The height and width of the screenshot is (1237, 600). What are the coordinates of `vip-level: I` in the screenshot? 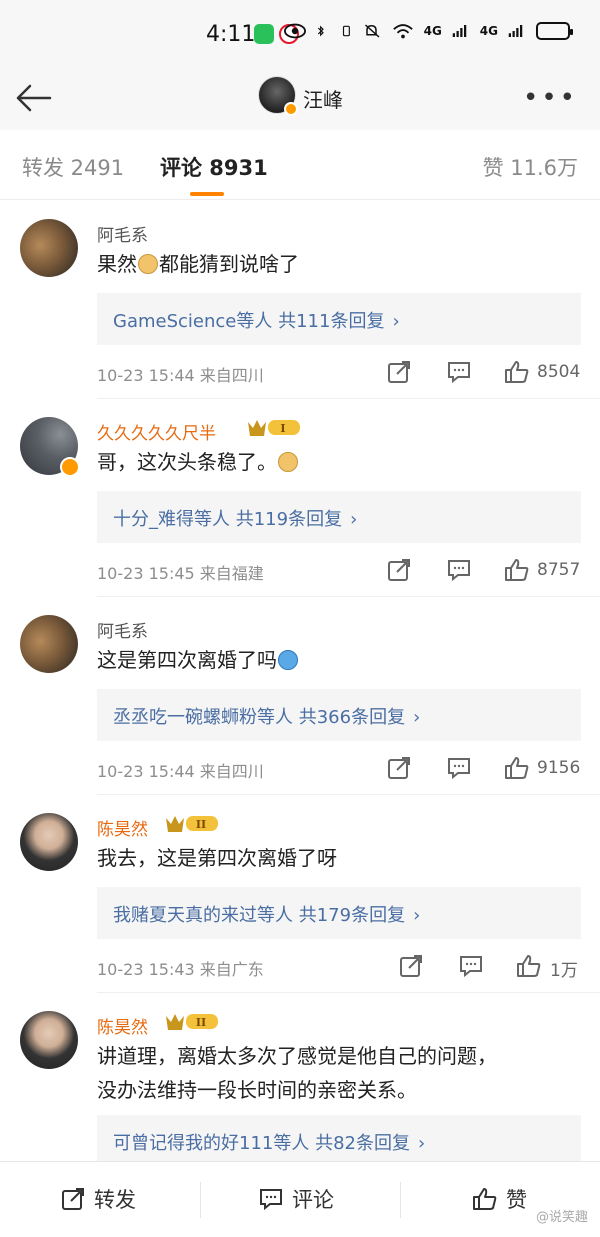 It's located at (282, 428).